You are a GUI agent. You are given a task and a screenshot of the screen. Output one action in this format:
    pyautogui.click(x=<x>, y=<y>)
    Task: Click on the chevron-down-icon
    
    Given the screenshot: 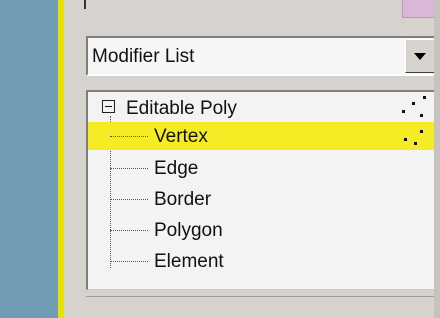 What is the action you would take?
    pyautogui.click(x=420, y=56)
    